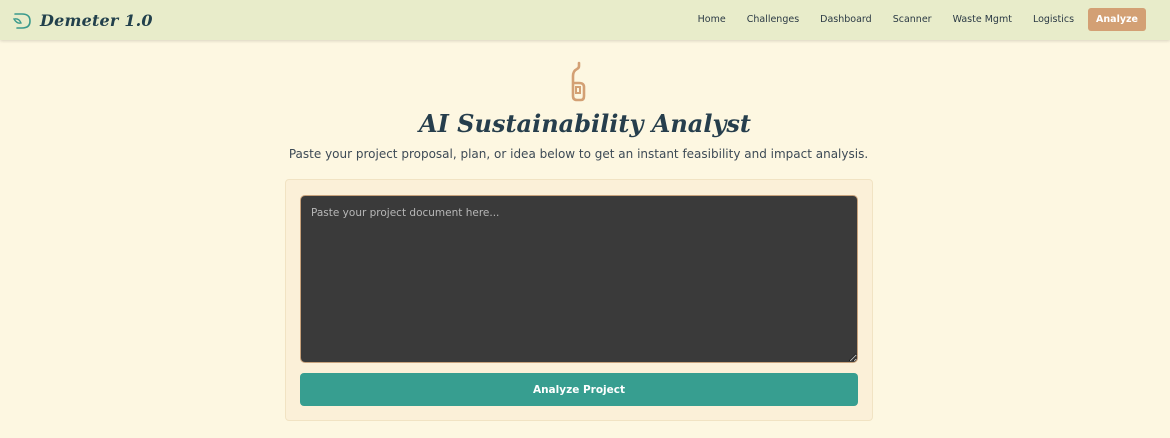  I want to click on nav-item-analyze: Analyze, so click(1117, 19).